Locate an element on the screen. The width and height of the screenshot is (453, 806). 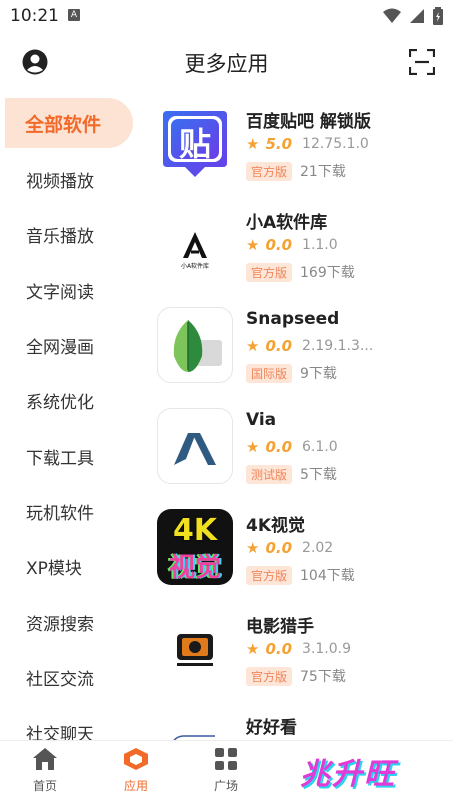
sidebar-item-comics: 全网漫画 is located at coordinates (70, 345).